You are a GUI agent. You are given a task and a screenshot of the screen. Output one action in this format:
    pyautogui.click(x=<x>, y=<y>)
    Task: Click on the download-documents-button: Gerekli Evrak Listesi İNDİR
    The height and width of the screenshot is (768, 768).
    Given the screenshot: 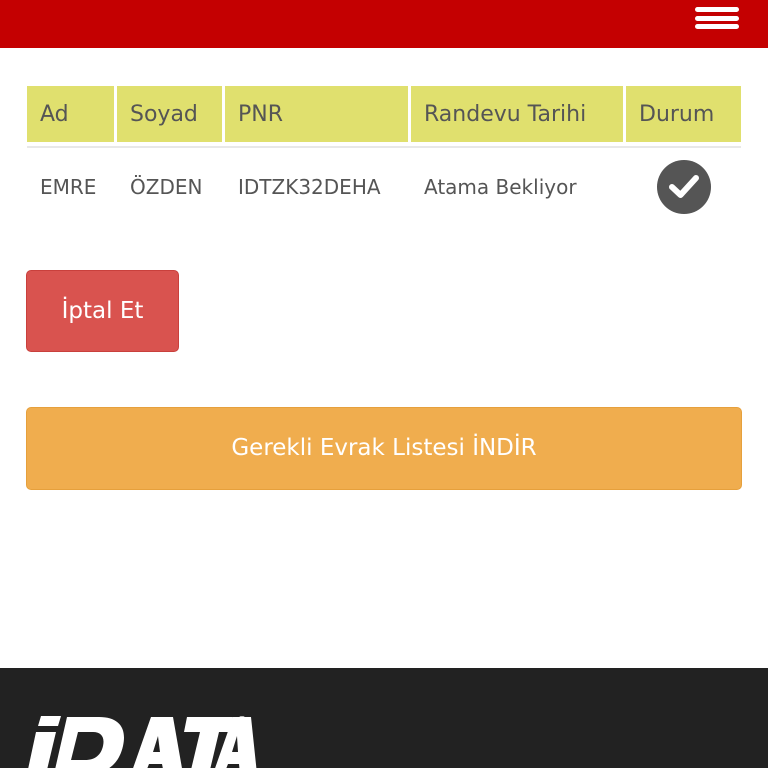 What is the action you would take?
    pyautogui.click(x=384, y=448)
    